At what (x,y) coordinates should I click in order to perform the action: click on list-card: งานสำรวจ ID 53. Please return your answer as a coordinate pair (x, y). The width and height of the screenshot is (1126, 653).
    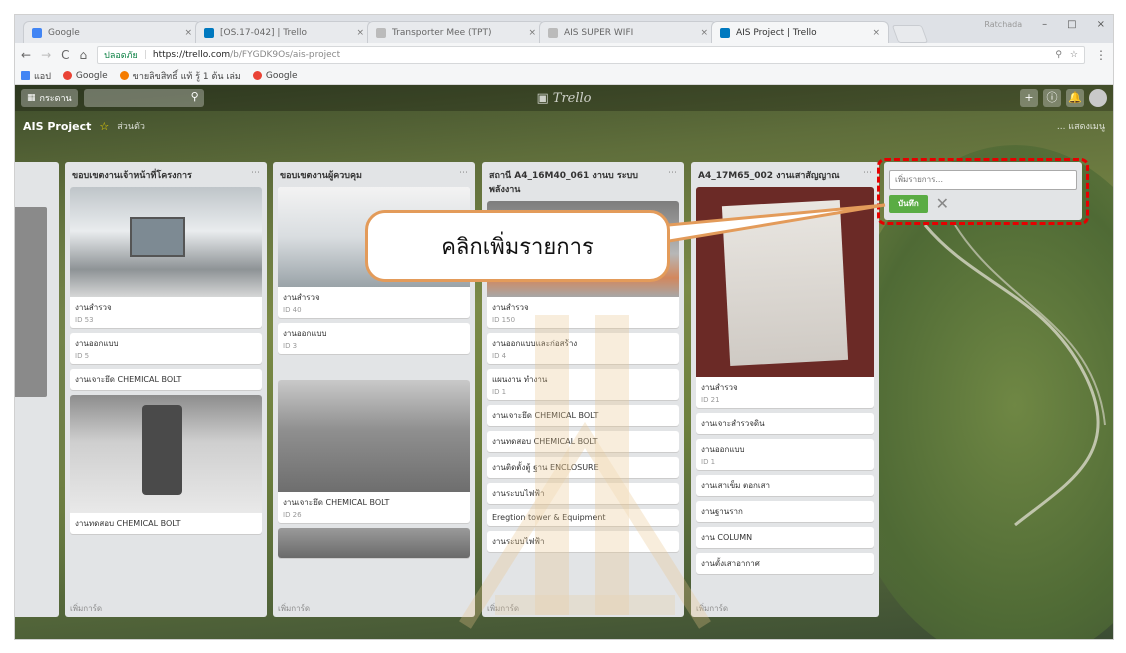
    Looking at the image, I should click on (166, 257).